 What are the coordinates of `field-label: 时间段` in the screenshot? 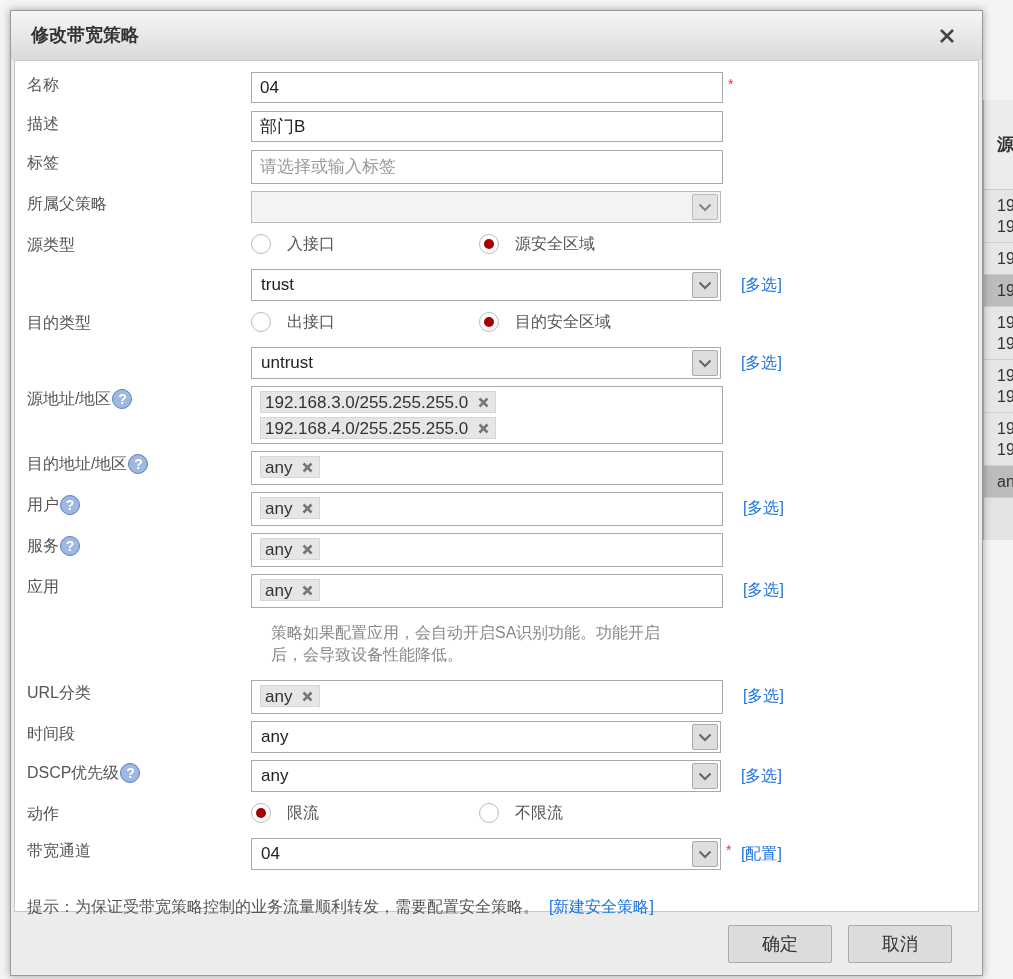 It's located at (51, 734).